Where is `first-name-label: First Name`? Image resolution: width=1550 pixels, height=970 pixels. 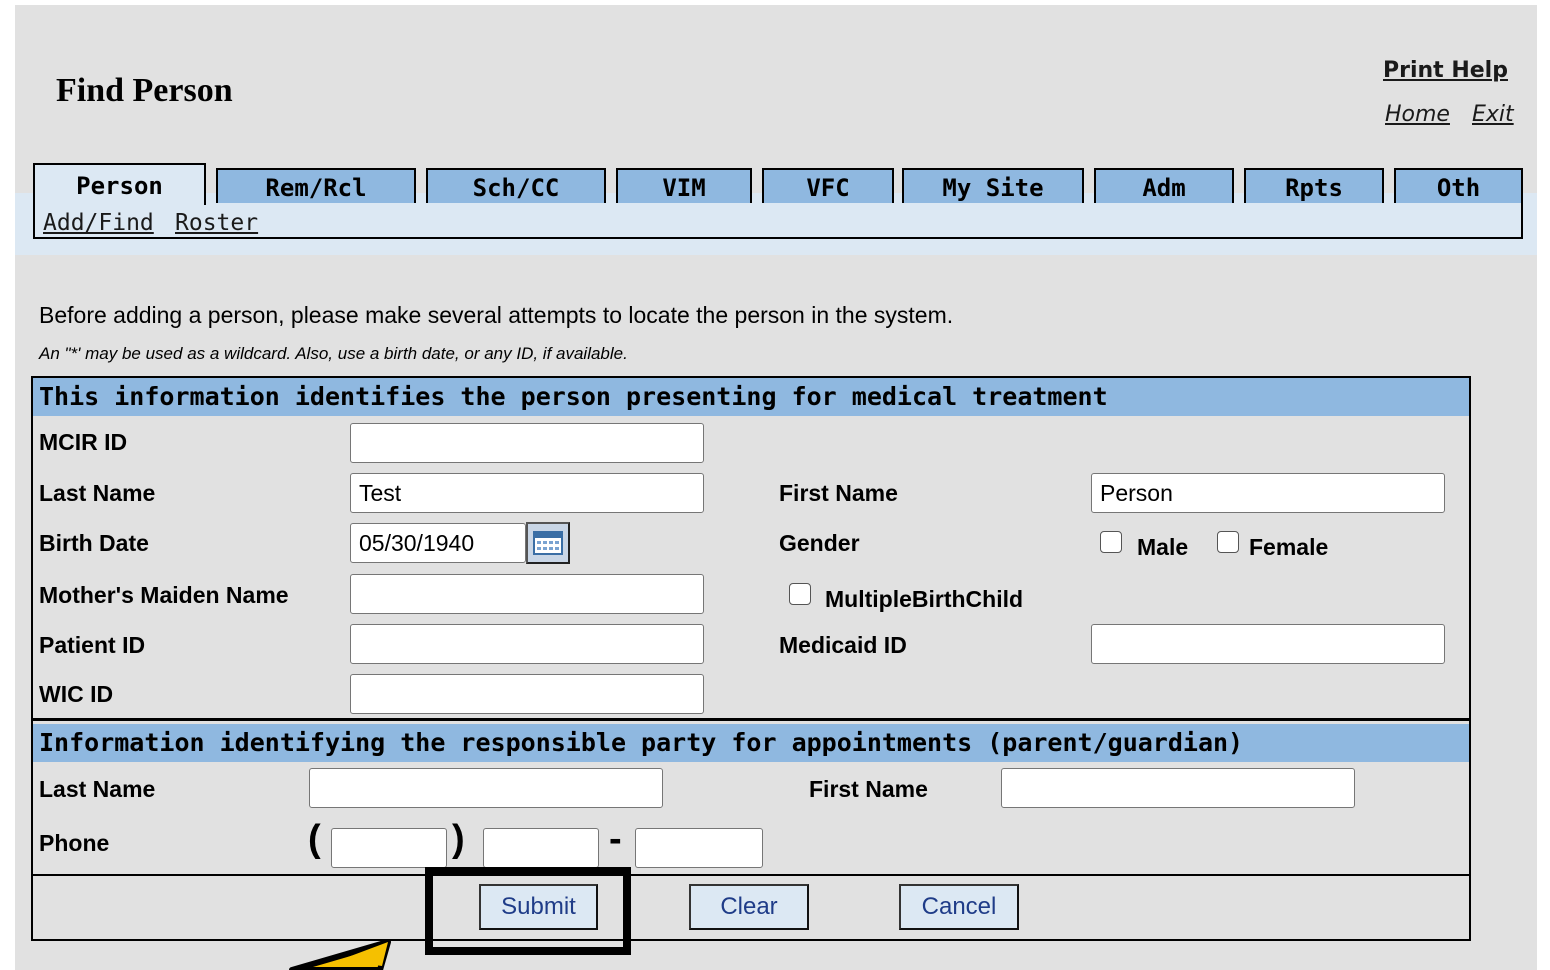
first-name-label: First Name is located at coordinates (838, 493).